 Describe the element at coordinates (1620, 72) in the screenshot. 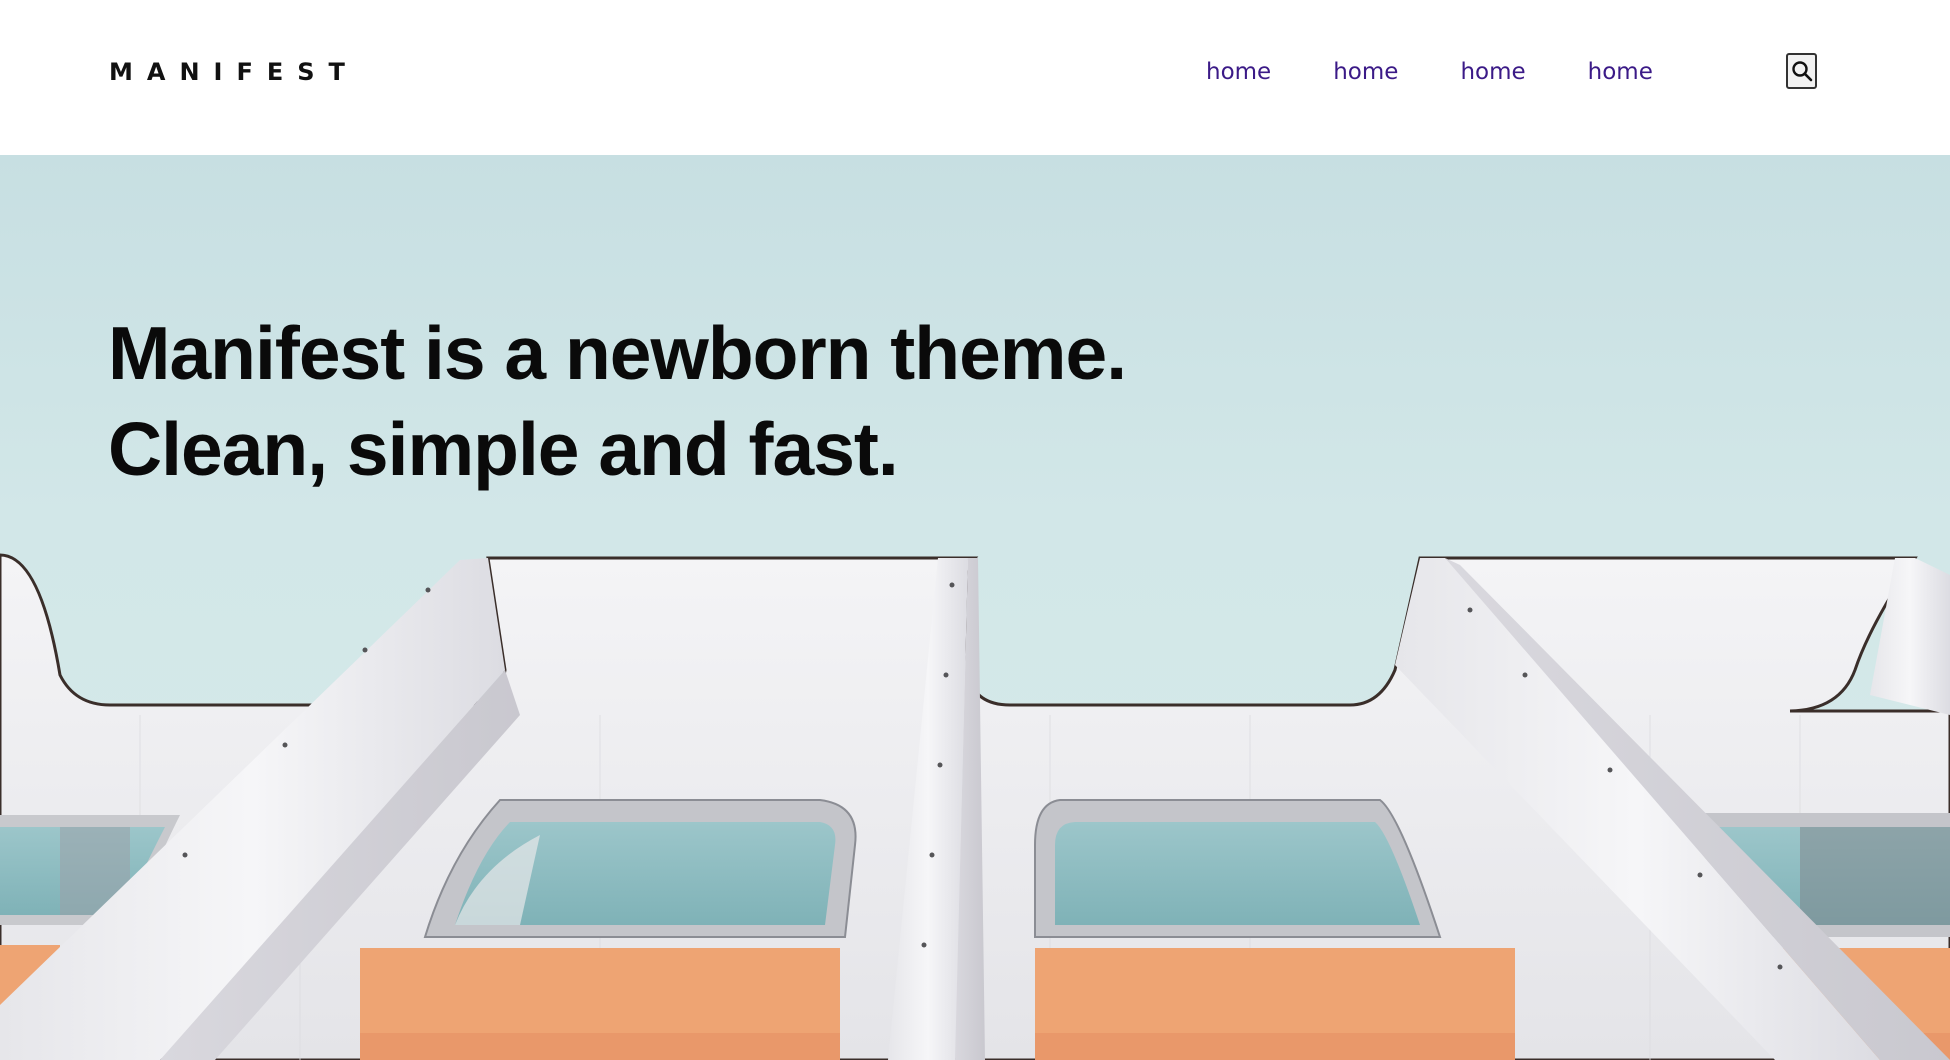

I see `nav-item-home-4: home` at that location.